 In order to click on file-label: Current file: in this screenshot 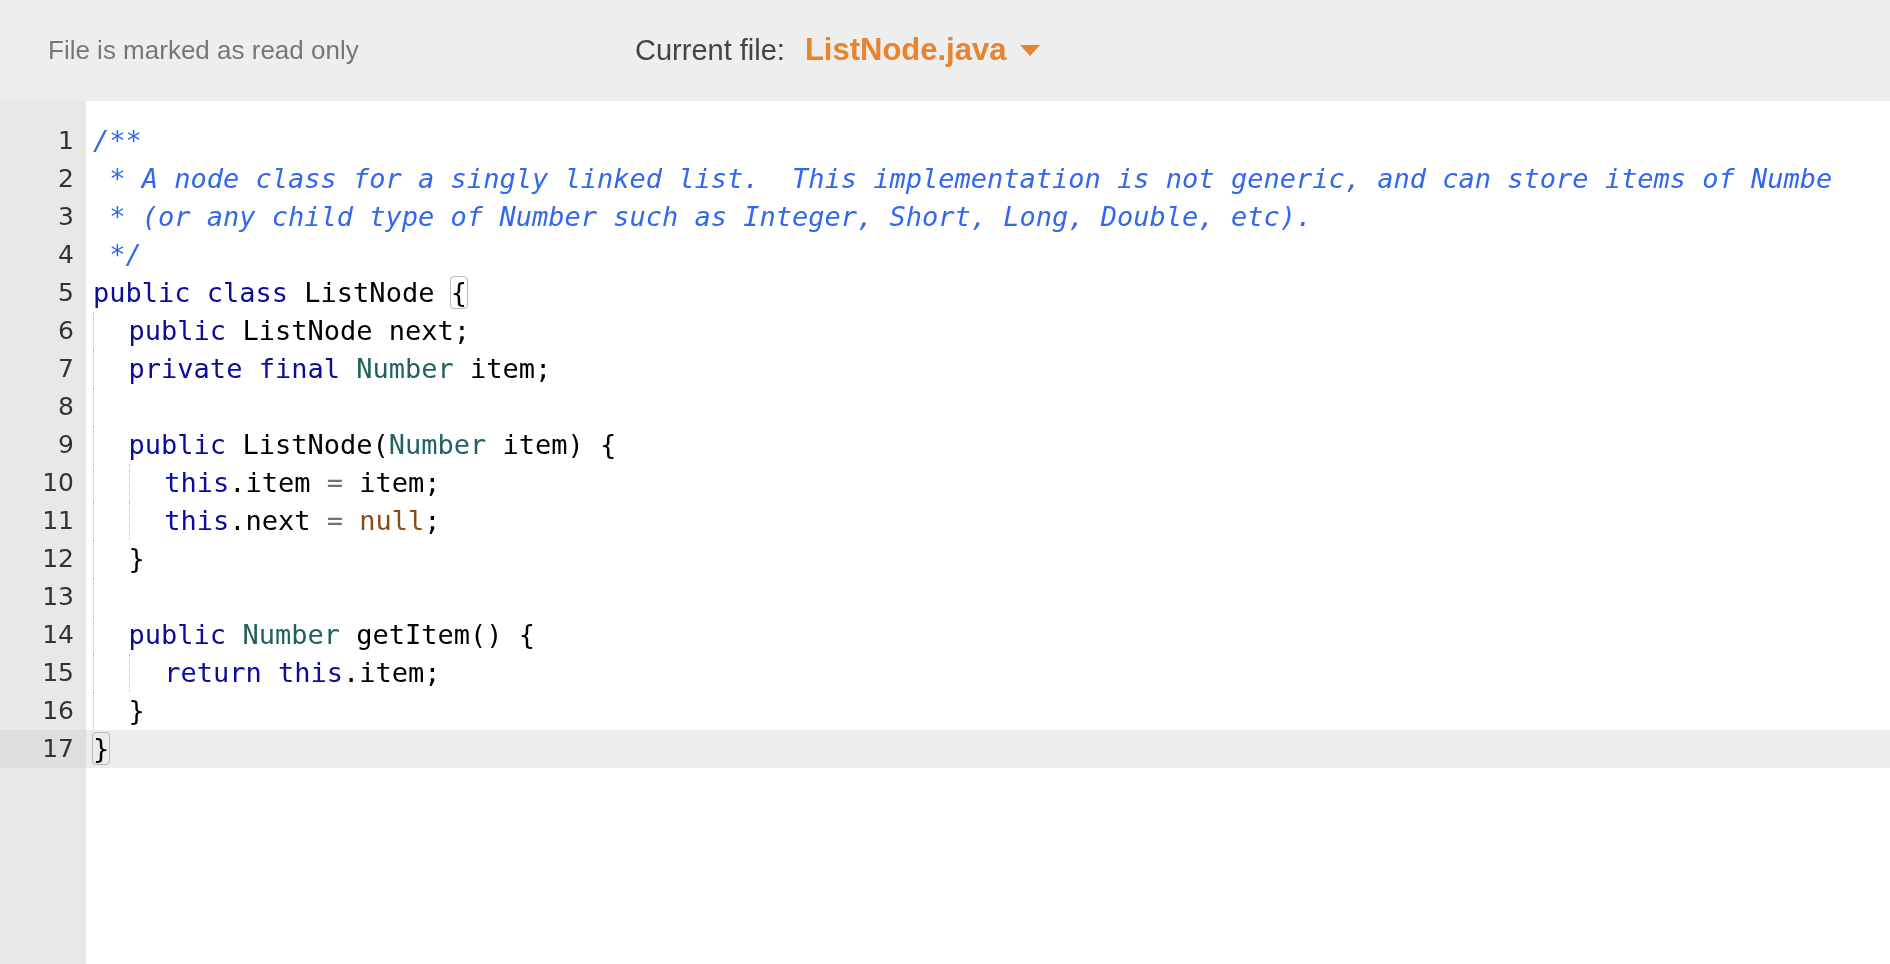, I will do `click(710, 50)`.